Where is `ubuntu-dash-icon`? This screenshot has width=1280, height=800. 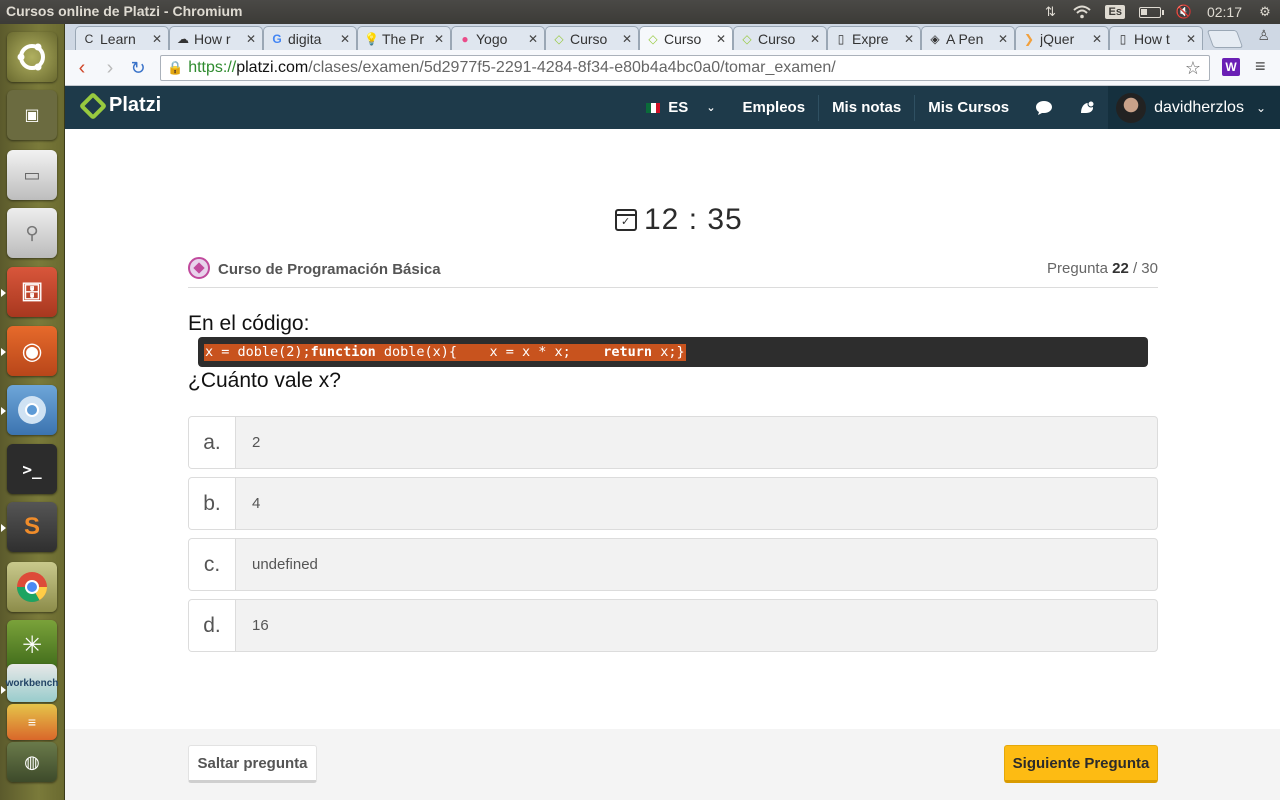
ubuntu-dash-icon is located at coordinates (32, 57).